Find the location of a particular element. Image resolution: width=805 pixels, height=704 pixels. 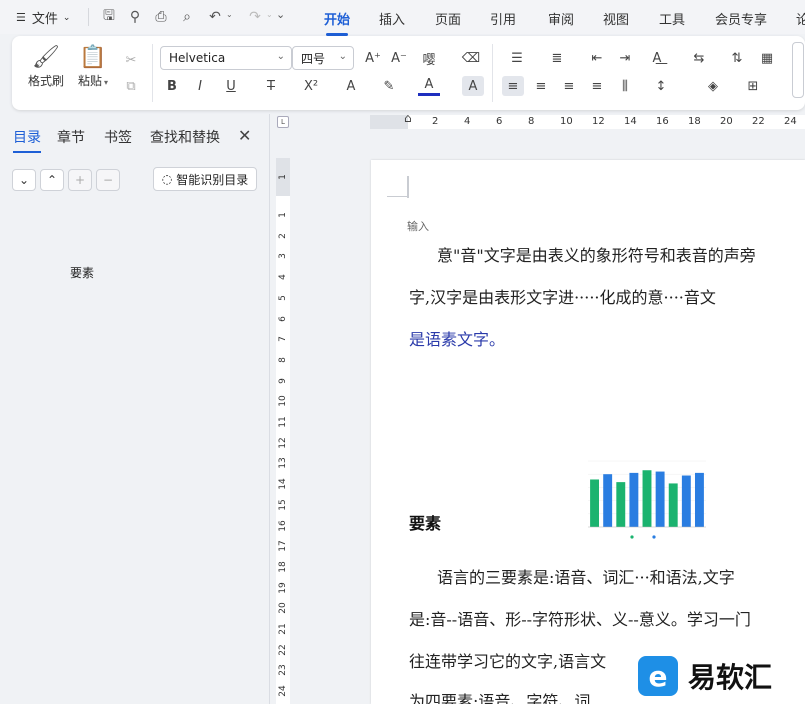

tab-home: 开始 is located at coordinates (337, 22).